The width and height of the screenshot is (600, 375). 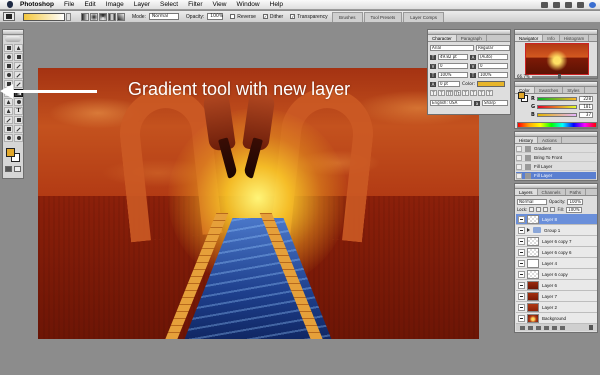 I want to click on marquee-tool-icon, so click(x=8, y=48).